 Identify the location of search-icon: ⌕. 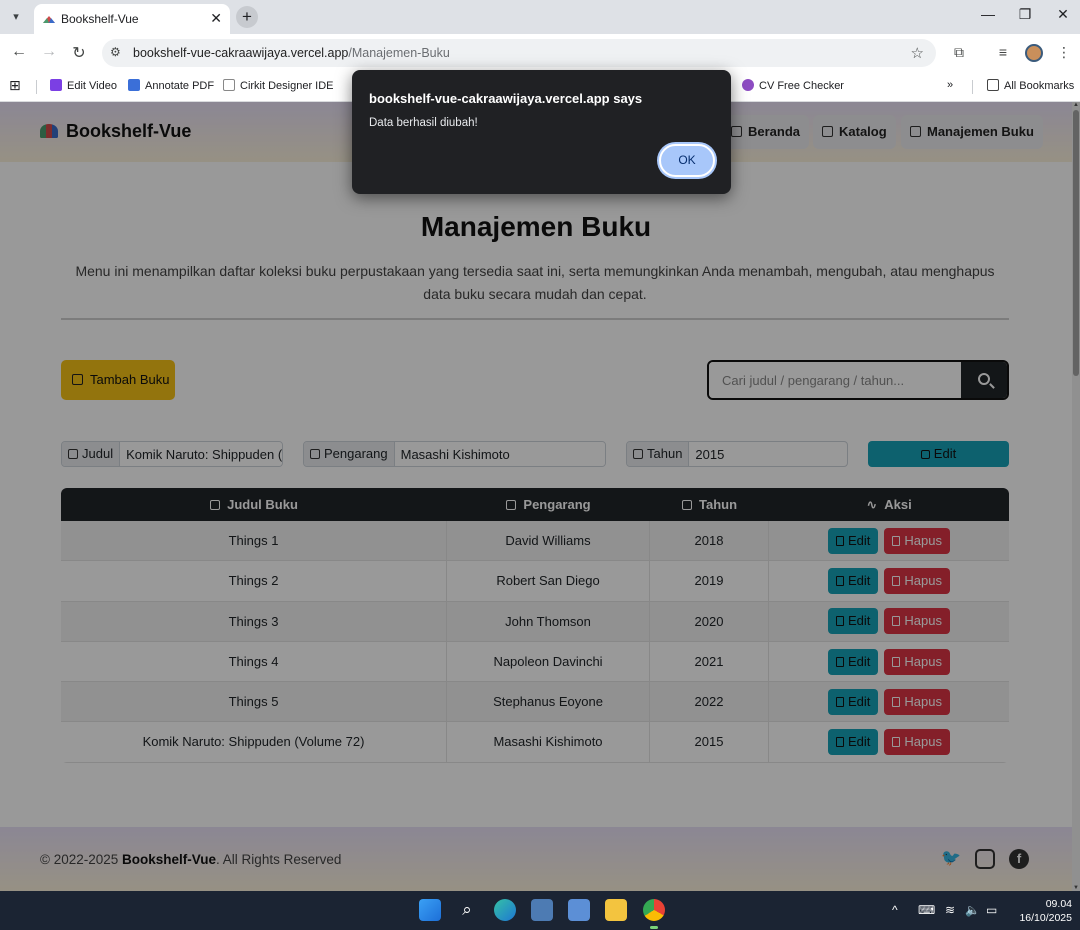
(467, 910).